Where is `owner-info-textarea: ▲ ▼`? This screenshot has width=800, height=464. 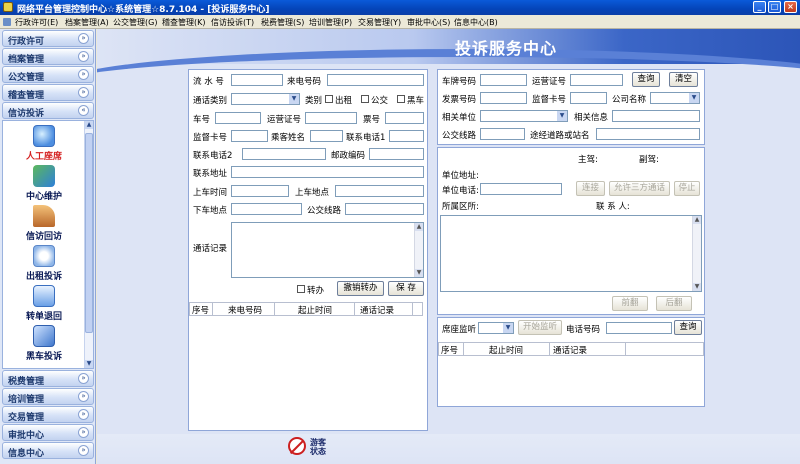 owner-info-textarea: ▲ ▼ is located at coordinates (571, 253).